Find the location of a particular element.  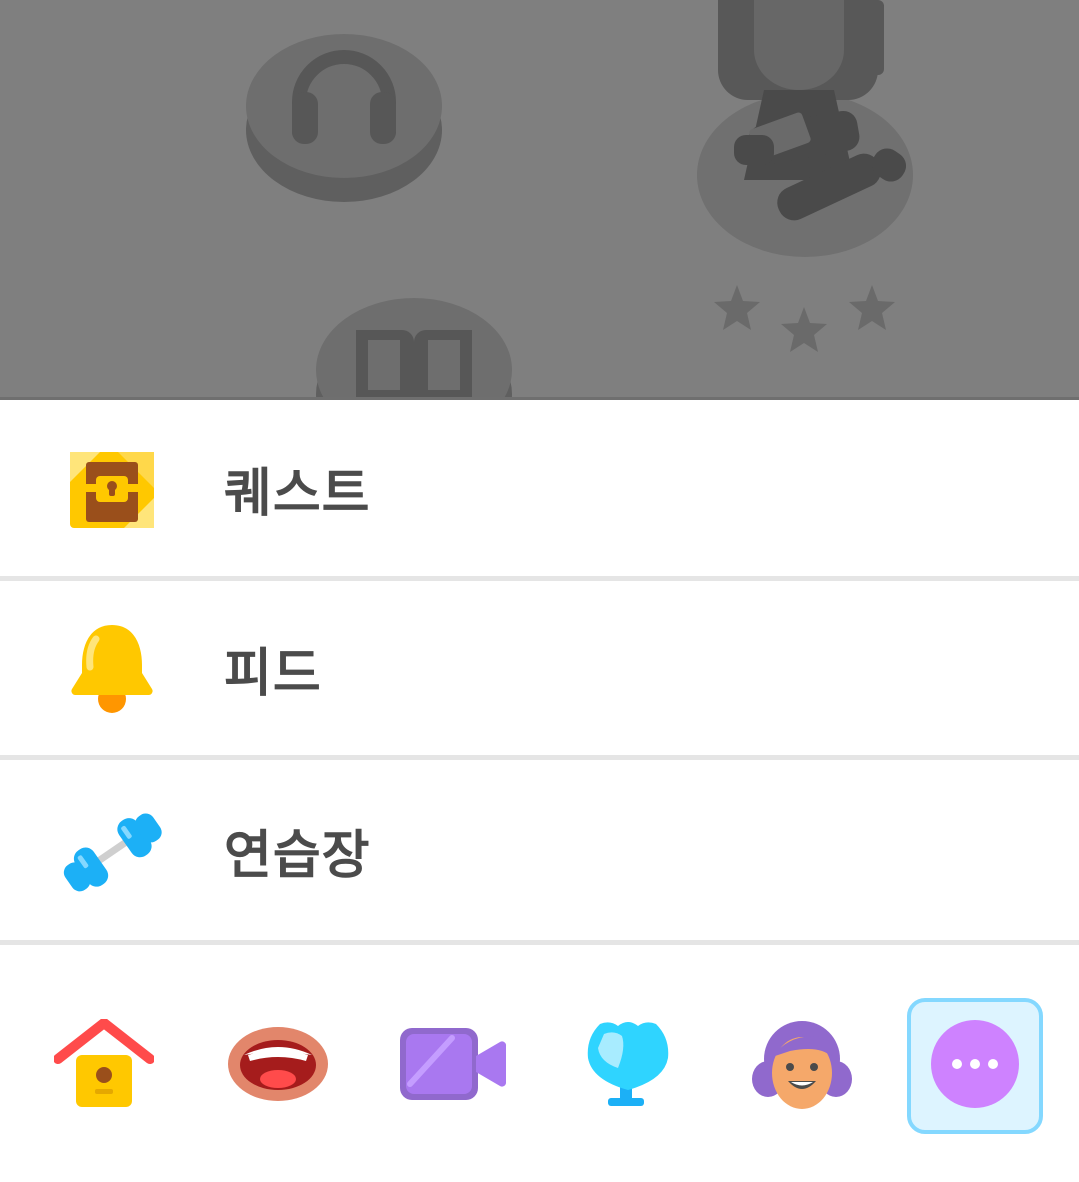

treasure-chest-icon is located at coordinates (112, 488).